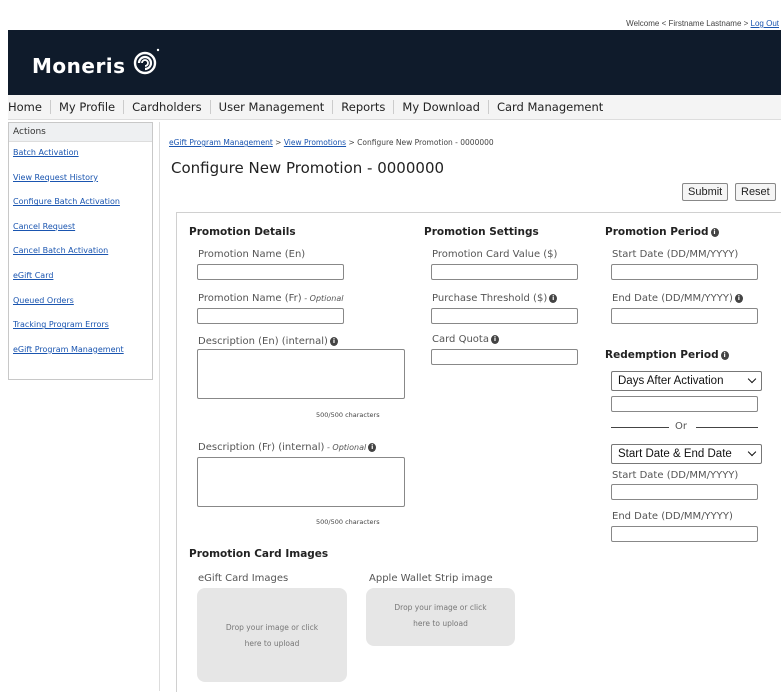 The height and width of the screenshot is (692, 781). I want to click on sidebar-item-cancel-request: Cancel Request, so click(80, 227).